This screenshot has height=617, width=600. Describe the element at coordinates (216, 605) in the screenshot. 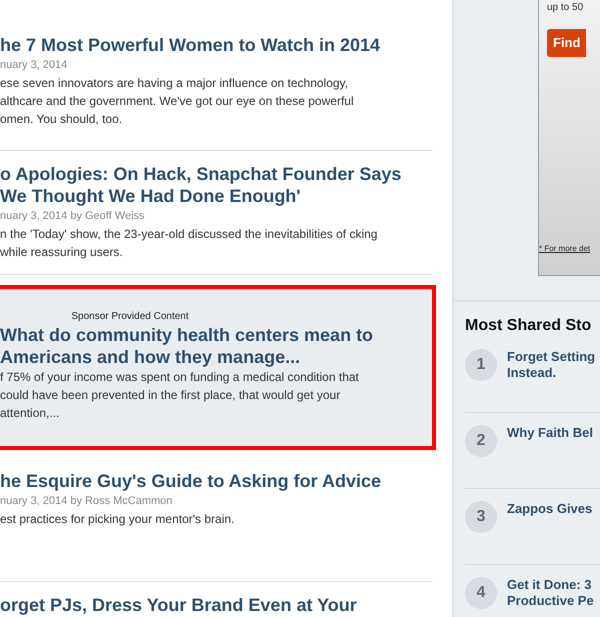

I see `article-title-link: orget PJs, Dress Your Brand Even at Your` at that location.